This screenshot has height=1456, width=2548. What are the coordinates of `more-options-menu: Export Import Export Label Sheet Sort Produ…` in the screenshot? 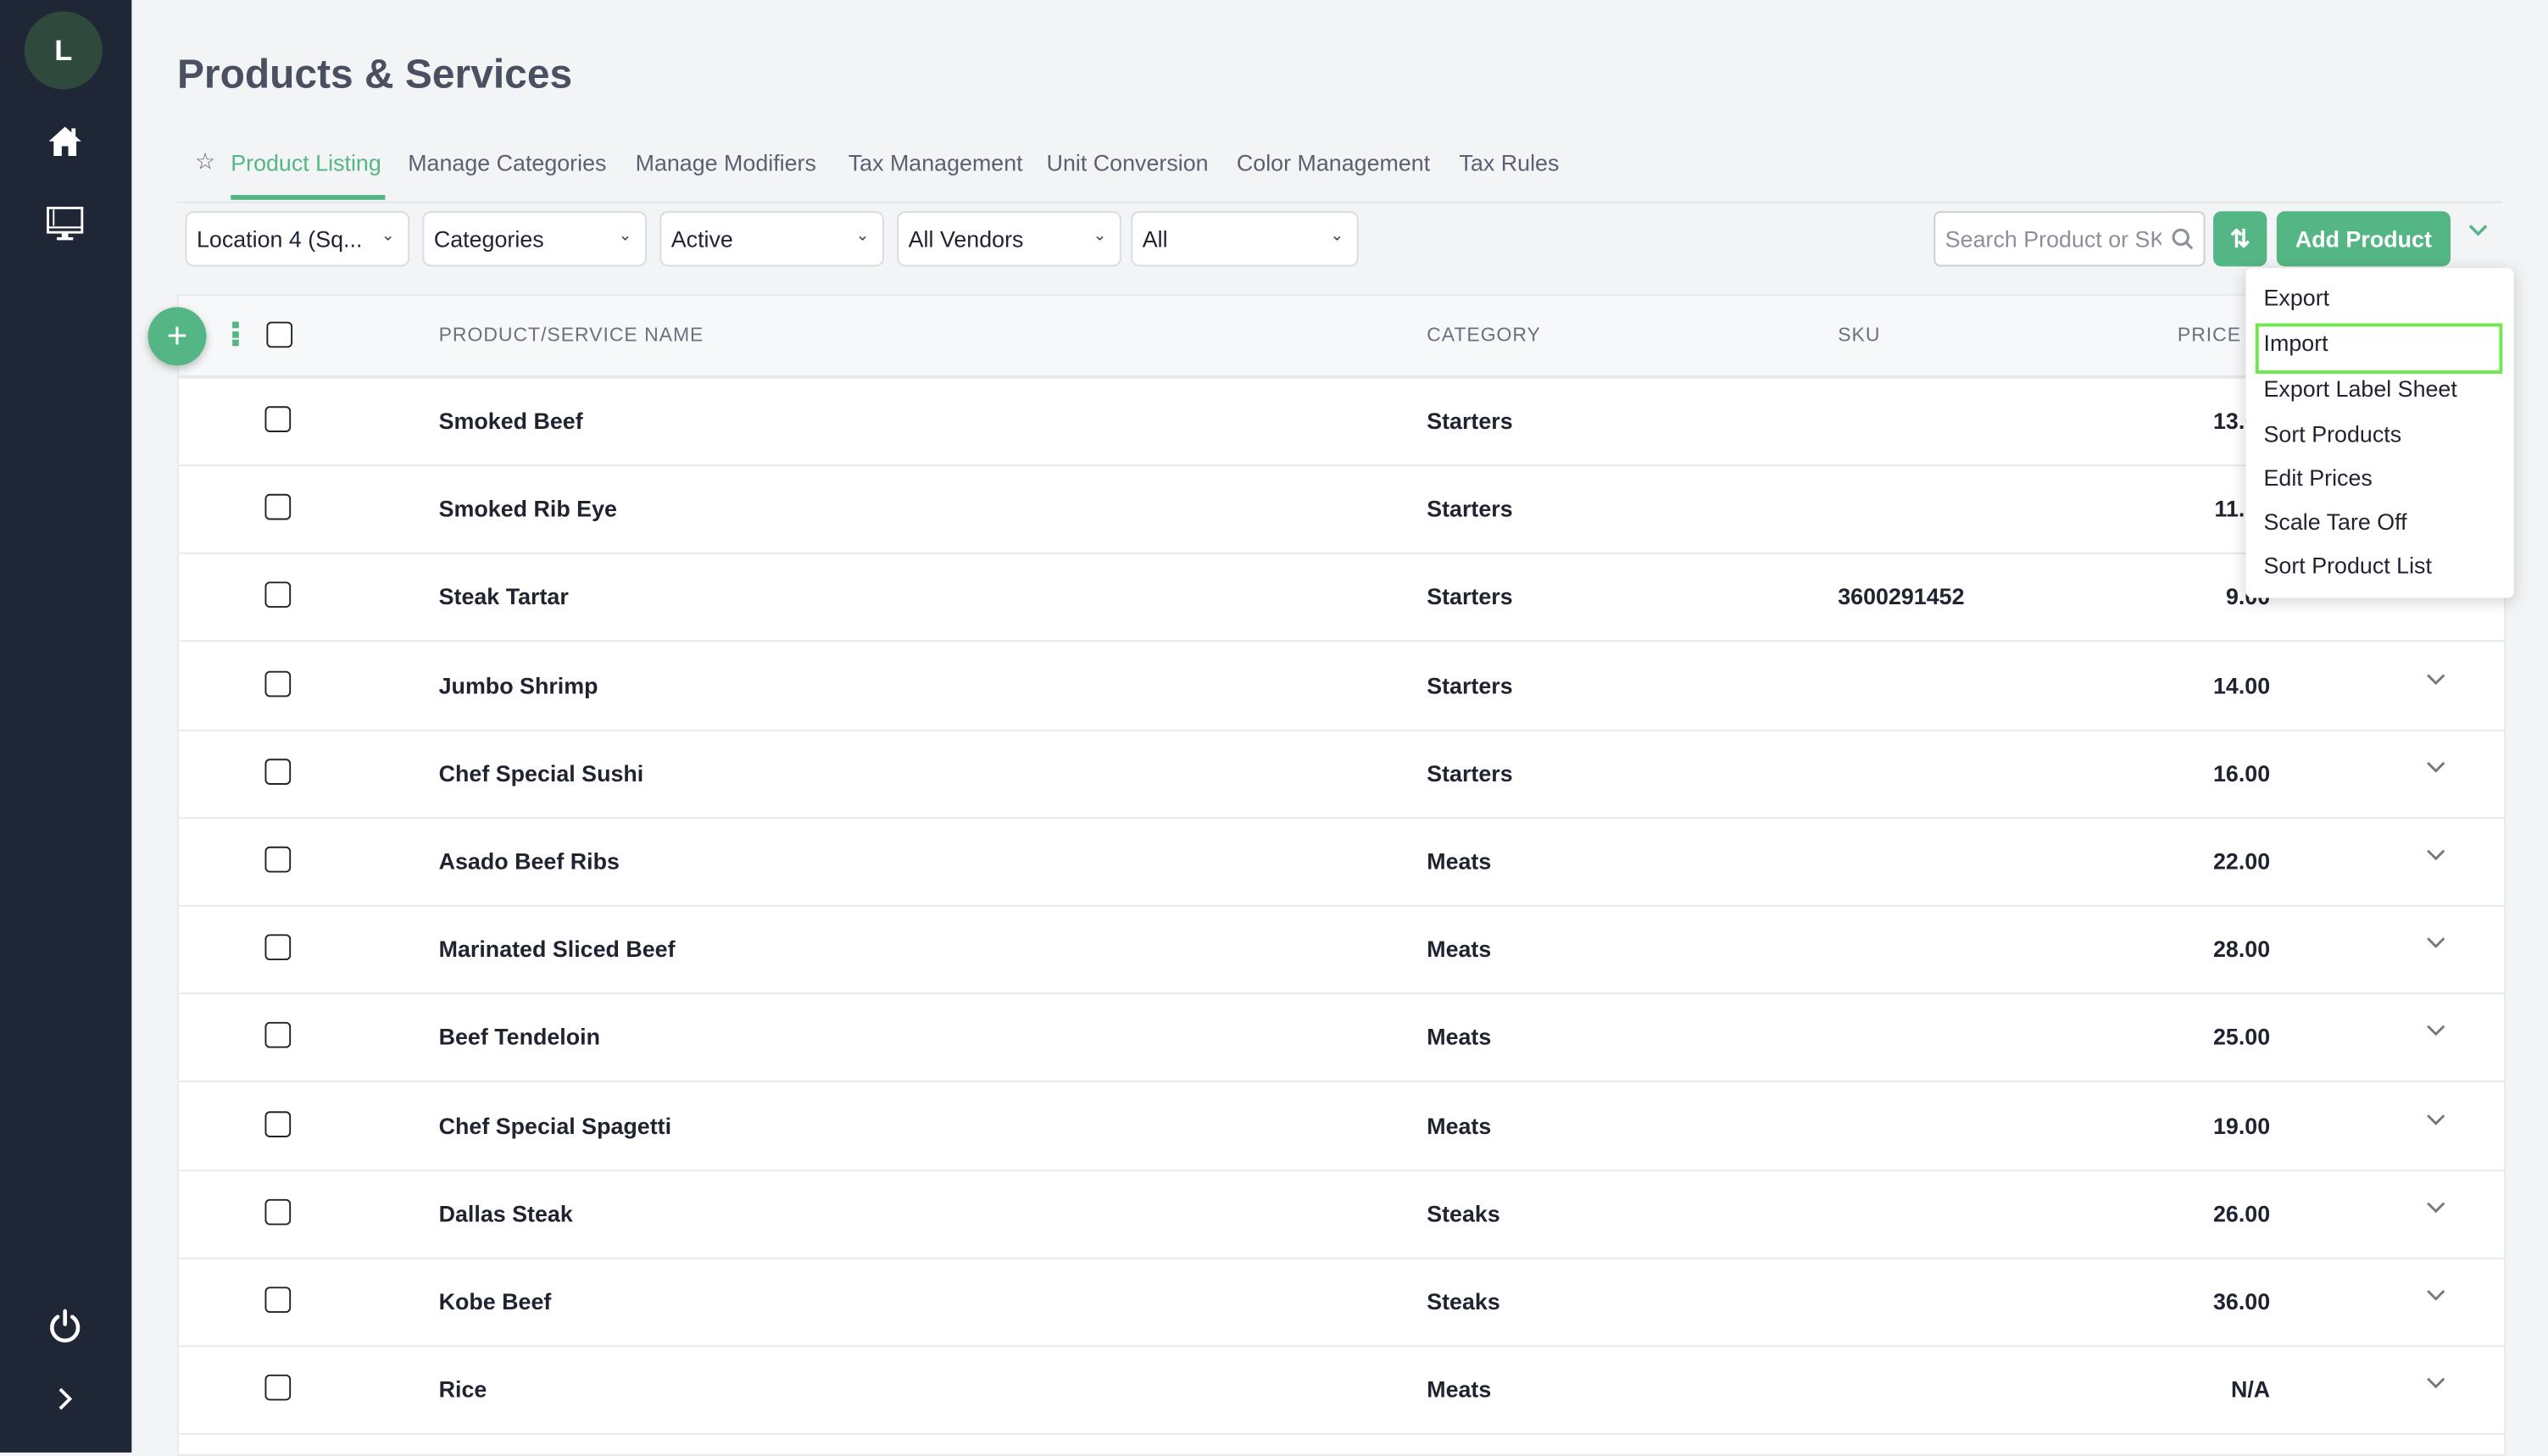 It's located at (2379, 433).